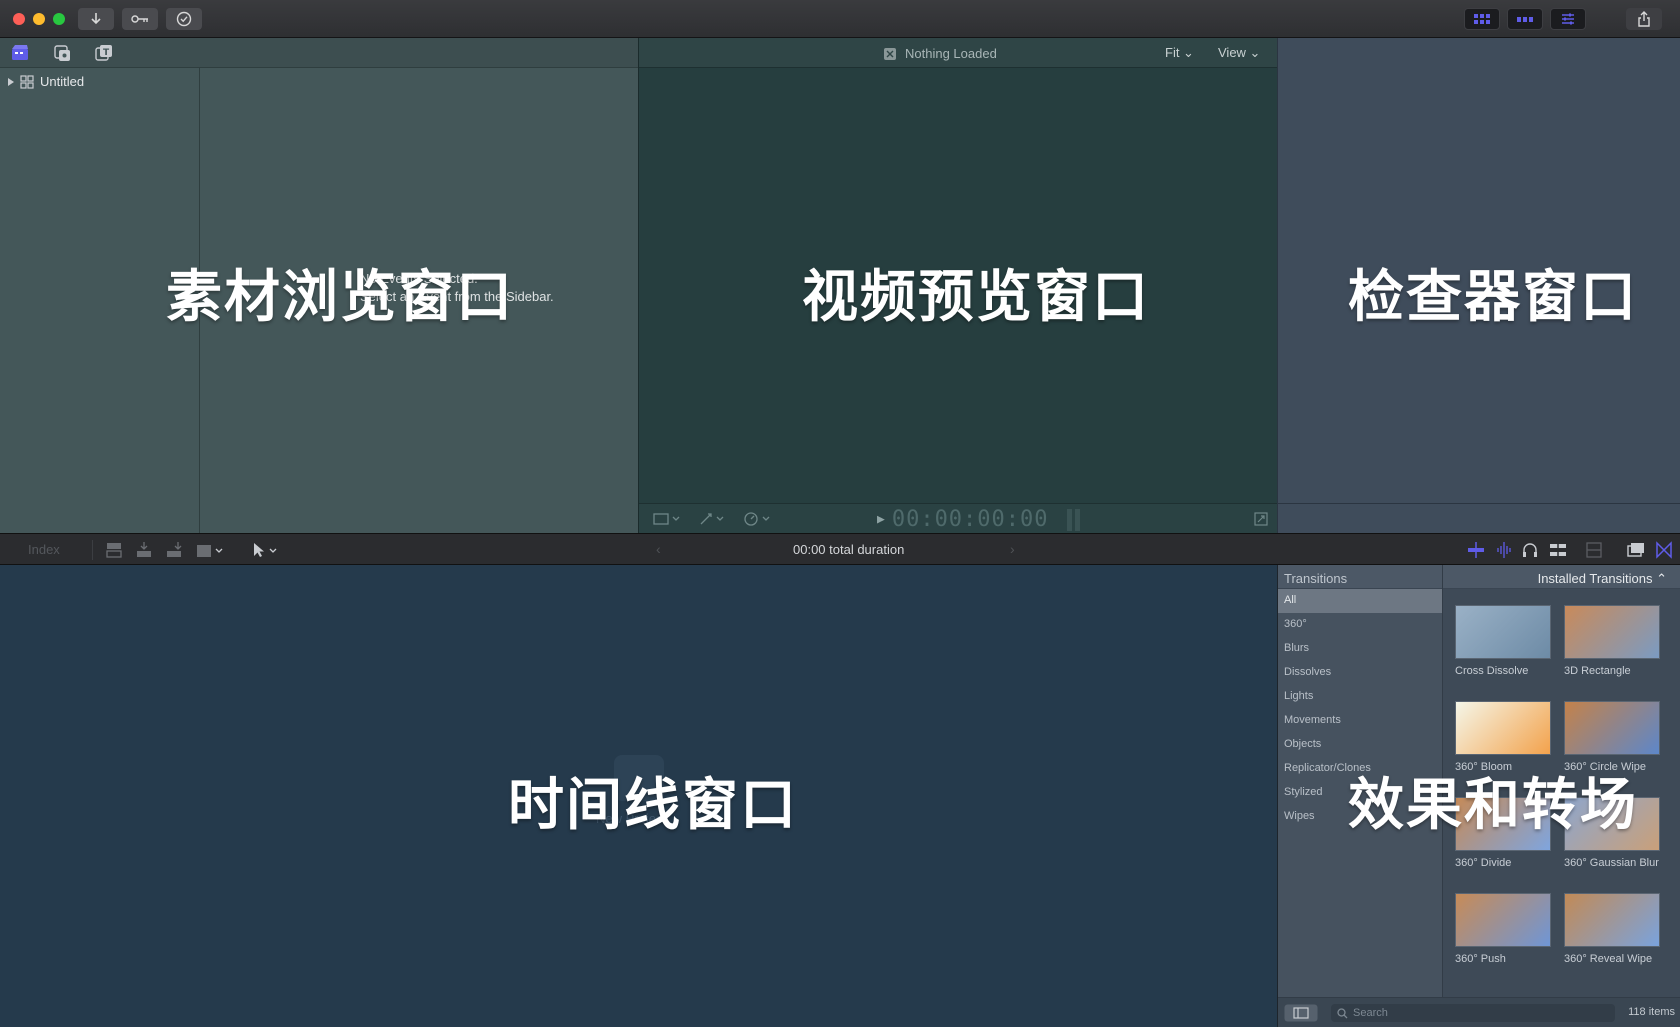  What do you see at coordinates (266, 550) in the screenshot?
I see `select-tool-icon` at bounding box center [266, 550].